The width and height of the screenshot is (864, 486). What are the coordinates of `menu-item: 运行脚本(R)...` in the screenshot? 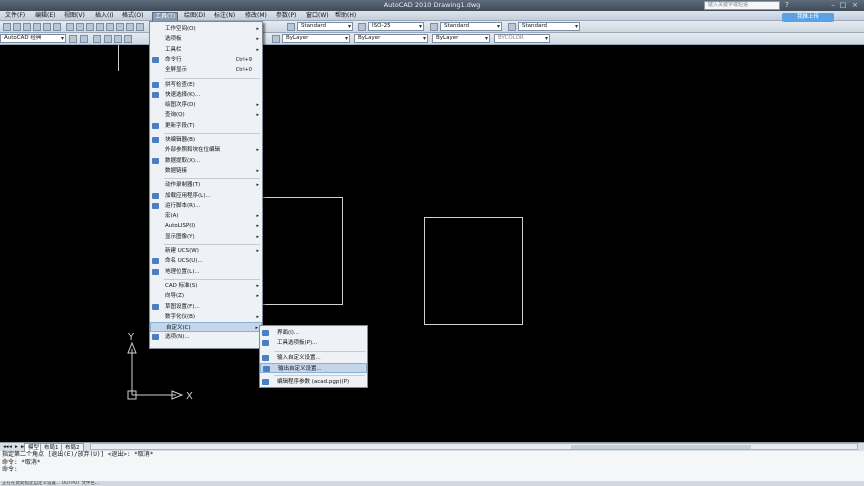 It's located at (206, 206).